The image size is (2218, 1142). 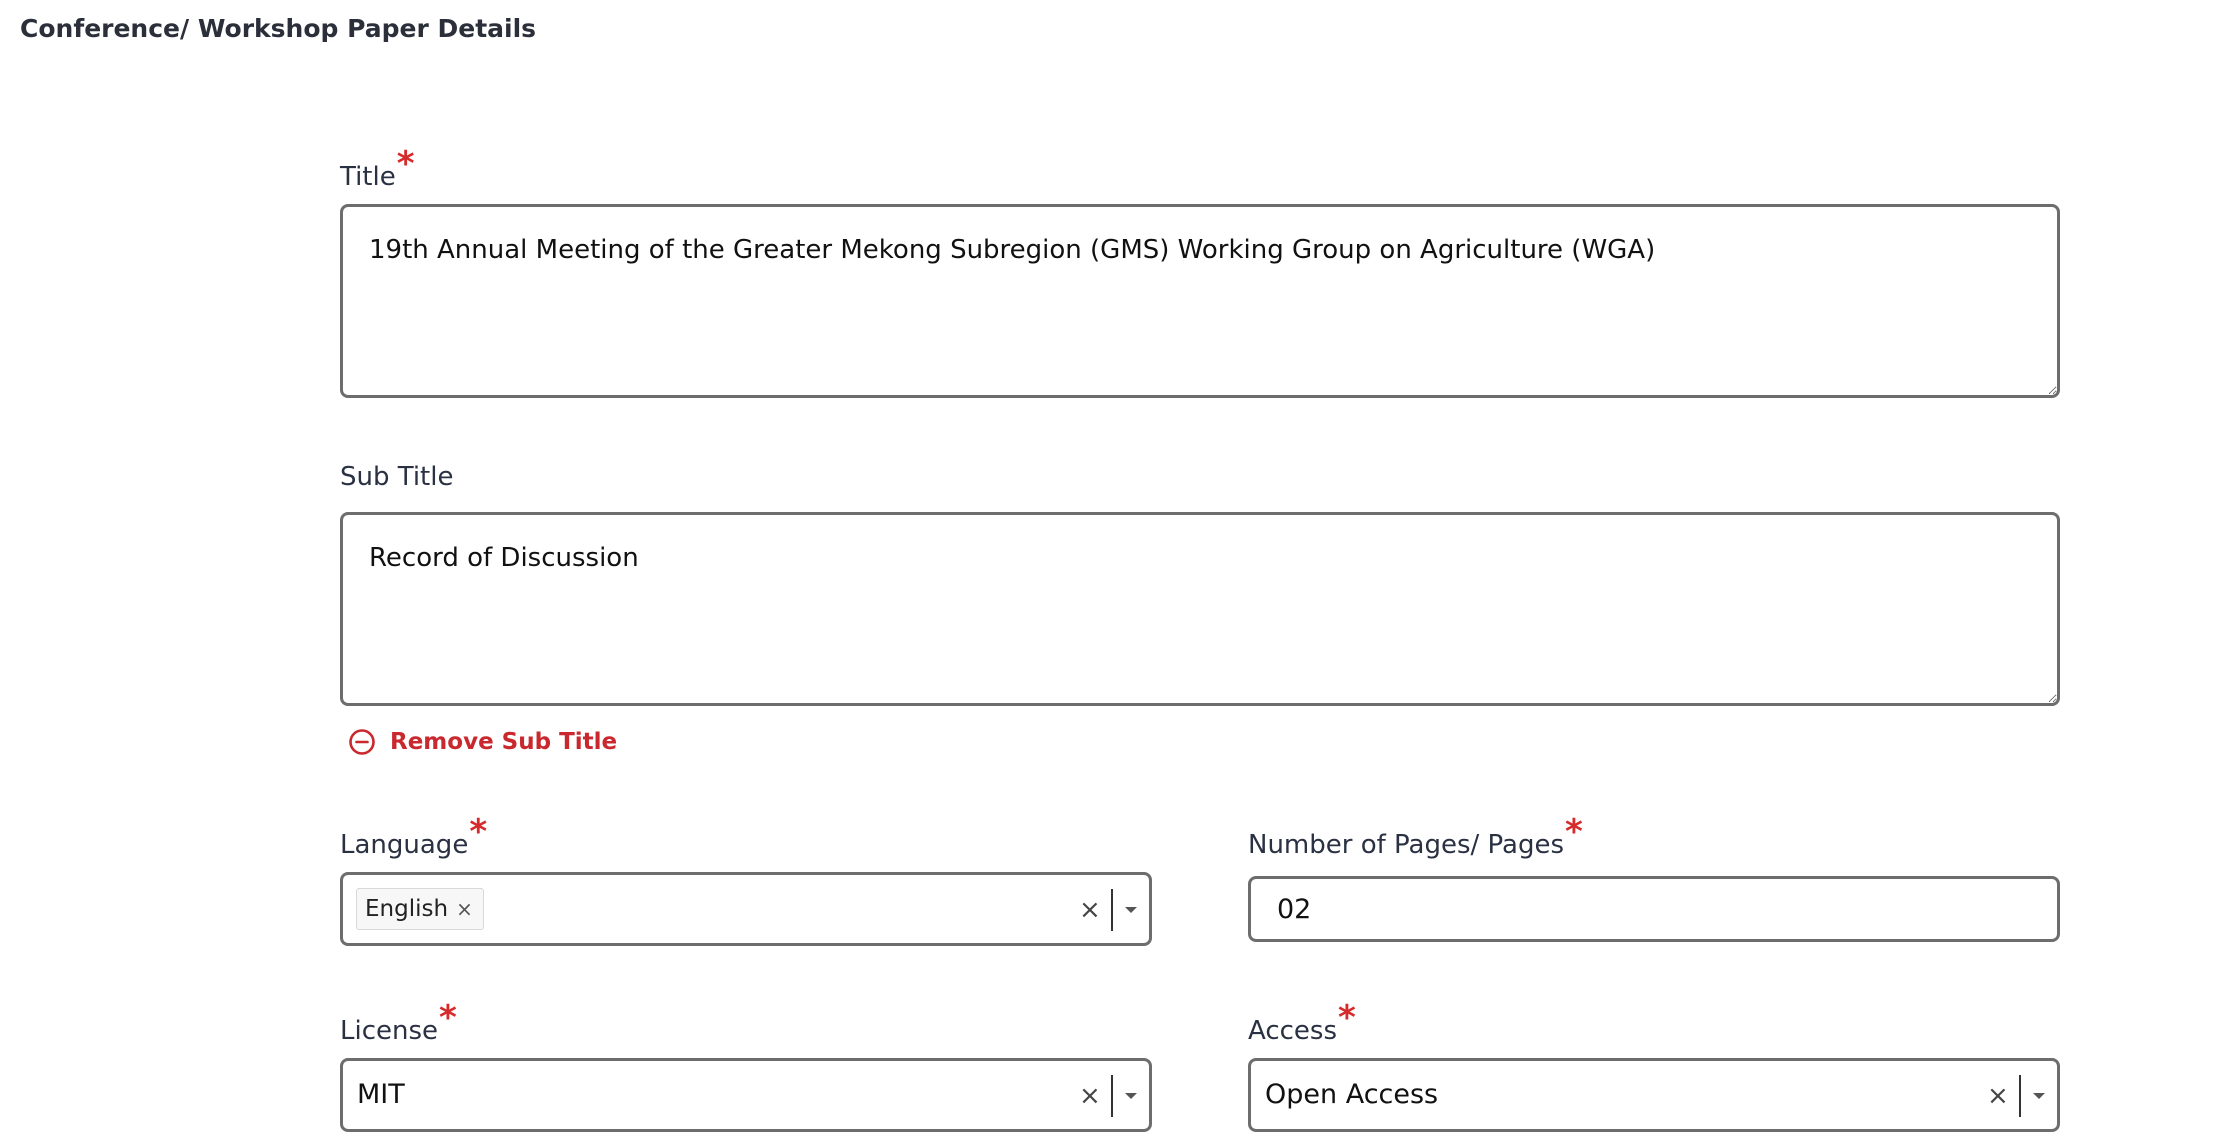 I want to click on license-label-text: License, so click(x=389, y=1031).